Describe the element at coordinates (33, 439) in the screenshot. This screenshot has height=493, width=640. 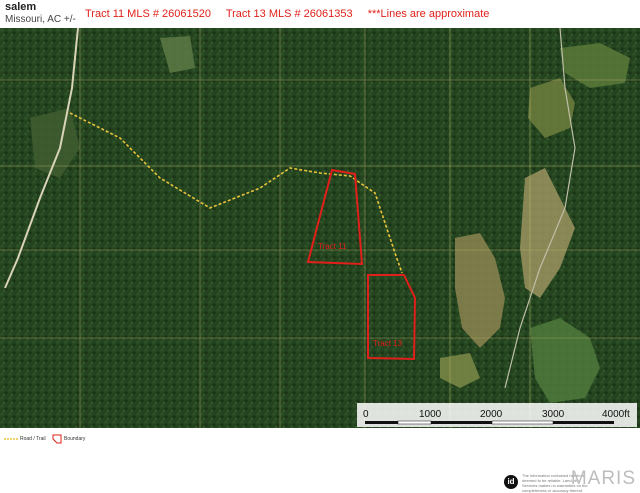
I see `legend-road-trail: Road / Trail` at that location.